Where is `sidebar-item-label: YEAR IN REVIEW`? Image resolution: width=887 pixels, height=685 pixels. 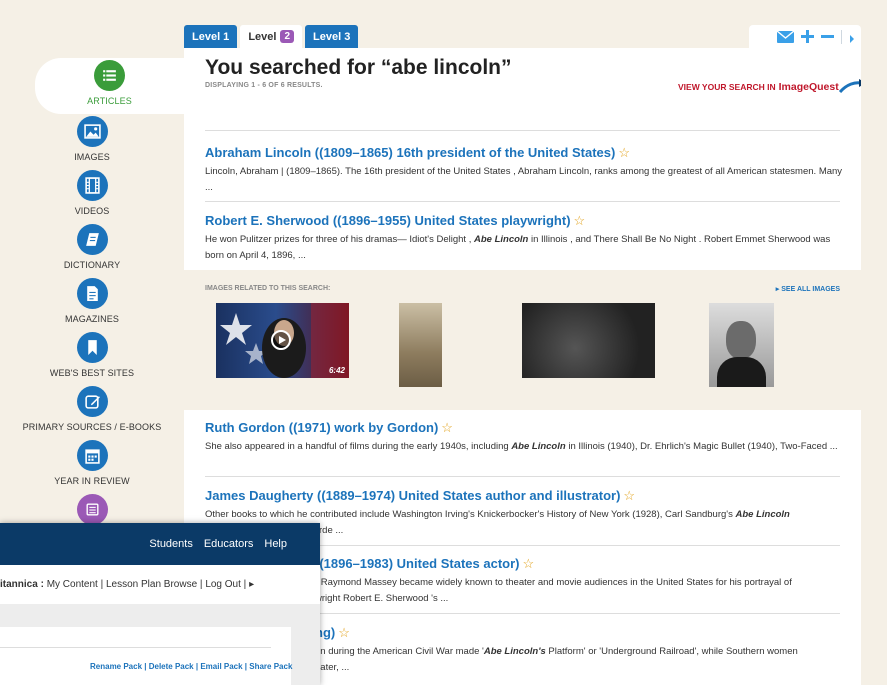
sidebar-item-label: YEAR IN REVIEW is located at coordinates (92, 481).